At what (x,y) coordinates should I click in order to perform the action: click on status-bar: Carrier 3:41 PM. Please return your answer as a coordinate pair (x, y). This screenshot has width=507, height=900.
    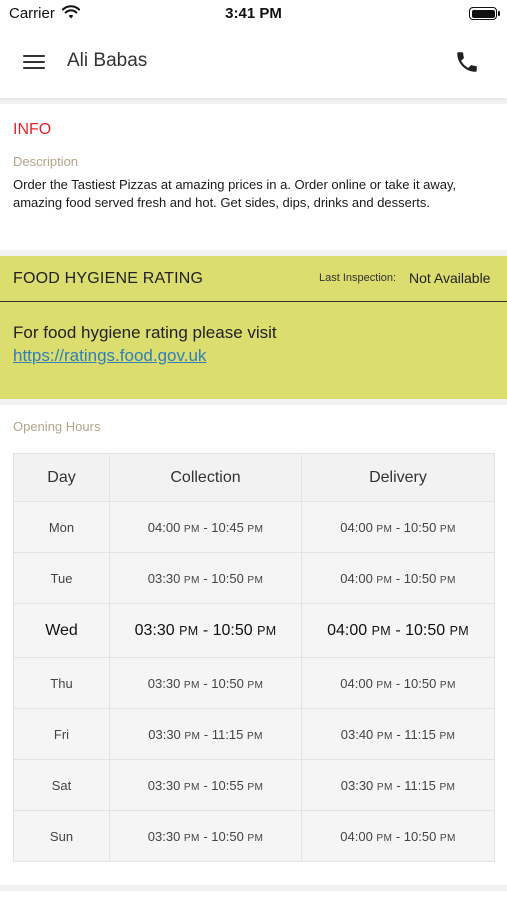
    Looking at the image, I should click on (253, 14).